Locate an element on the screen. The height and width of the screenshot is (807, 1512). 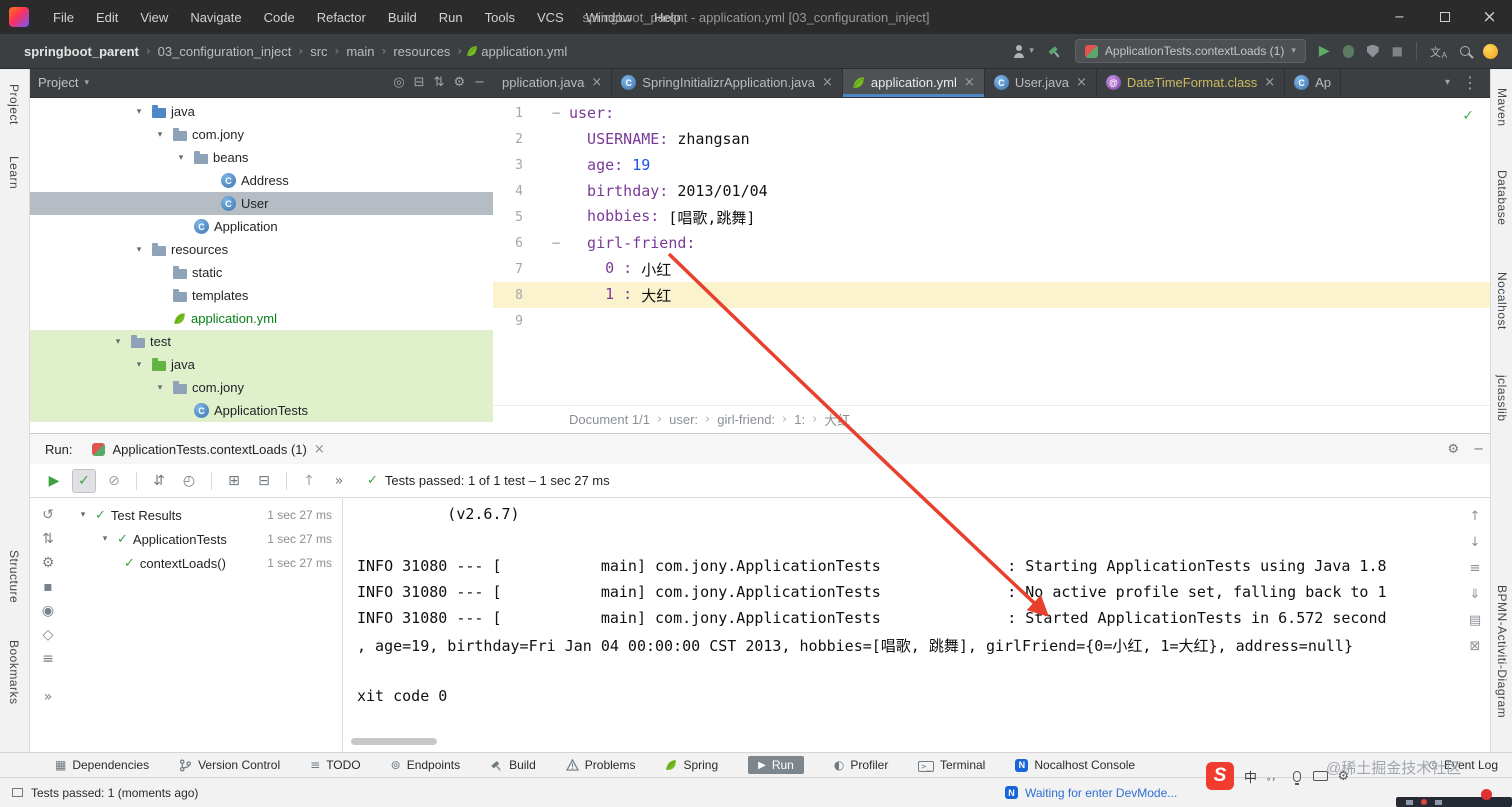
soft-wrap-icon is located at coordinates (1475, 568).